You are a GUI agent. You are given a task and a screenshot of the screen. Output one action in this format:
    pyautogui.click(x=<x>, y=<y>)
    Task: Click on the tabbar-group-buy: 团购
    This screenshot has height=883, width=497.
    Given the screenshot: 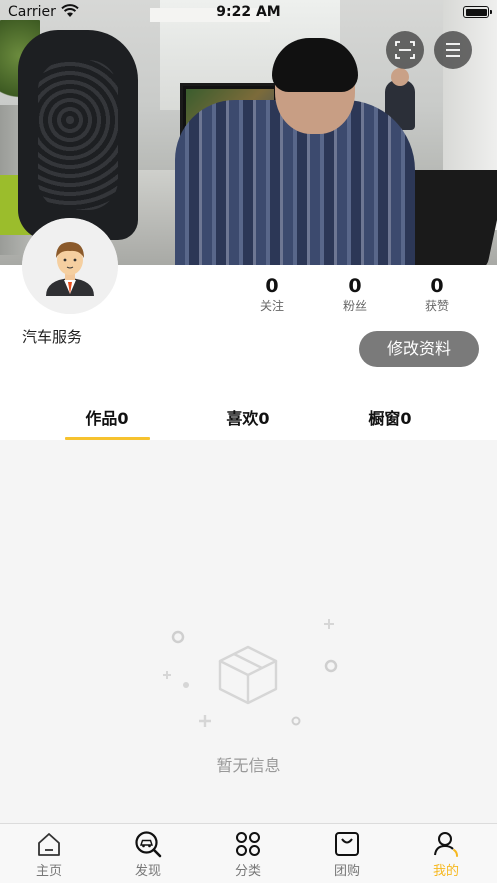 What is the action you would take?
    pyautogui.click(x=347, y=856)
    